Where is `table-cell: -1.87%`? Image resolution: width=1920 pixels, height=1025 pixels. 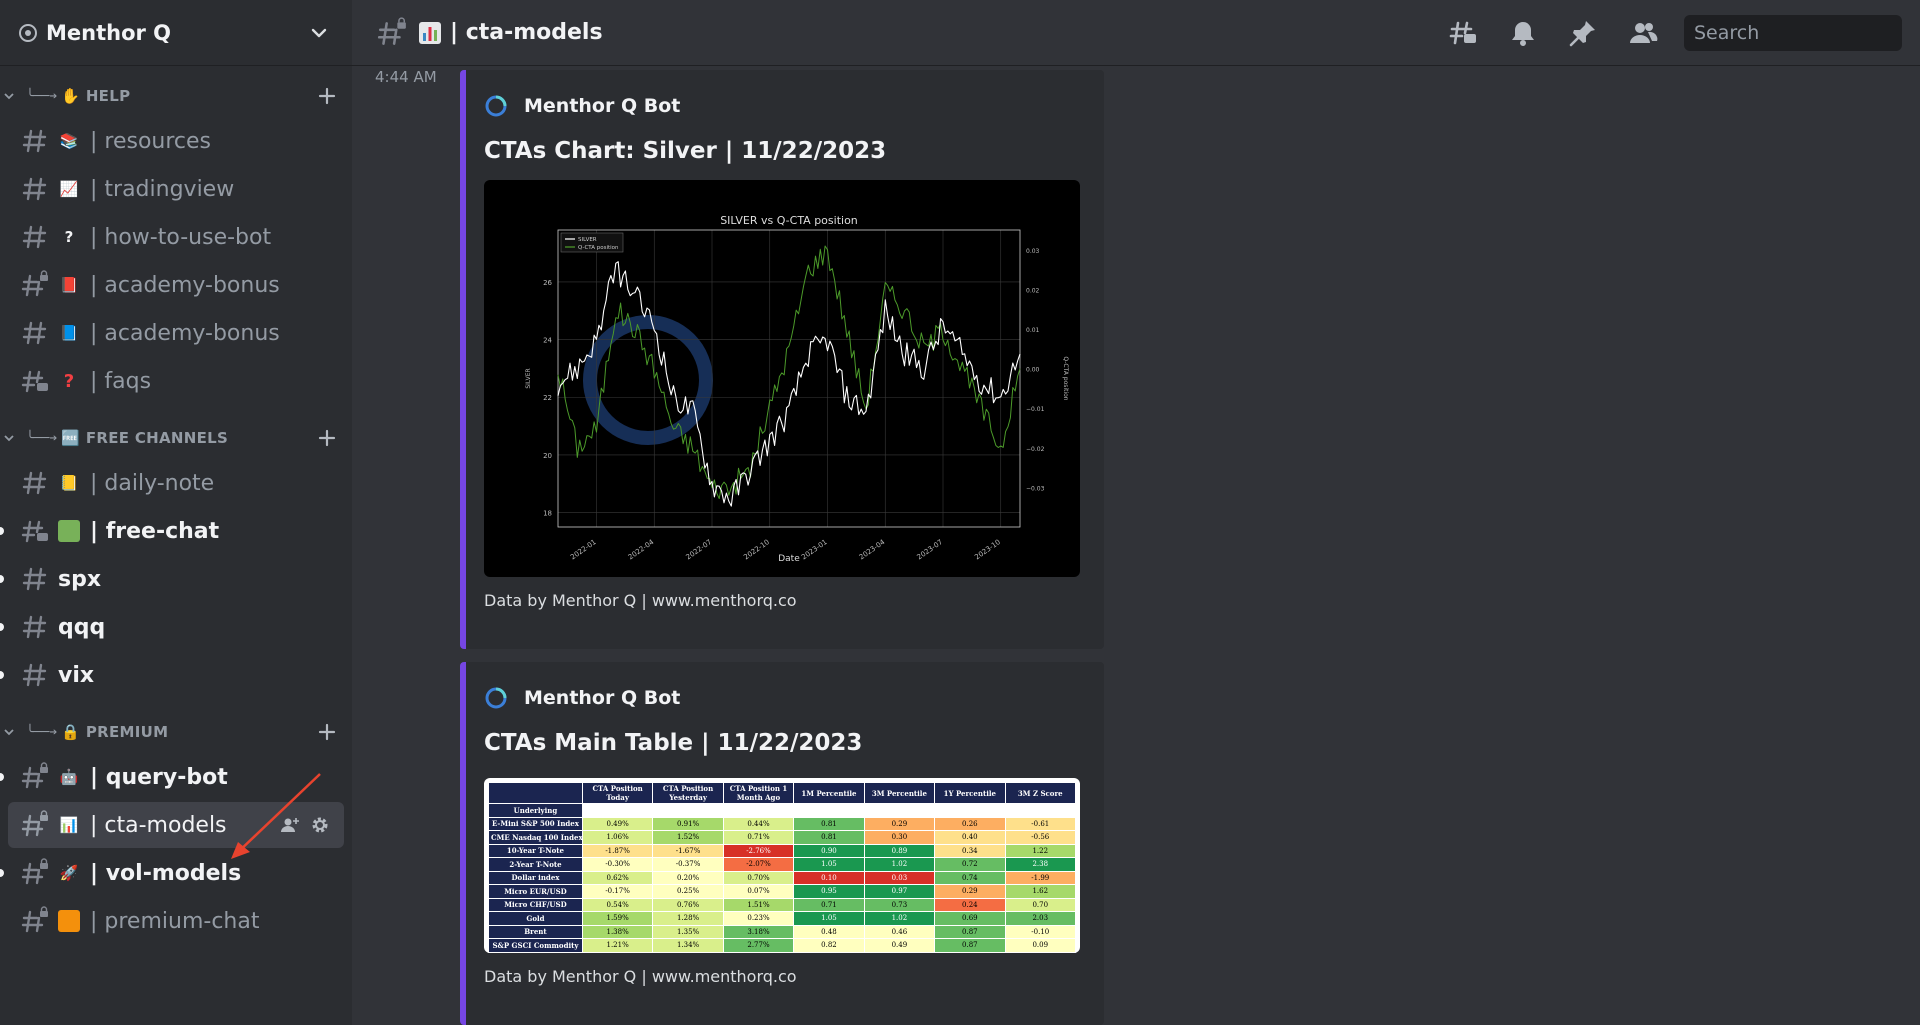
table-cell: -1.87% is located at coordinates (617, 850).